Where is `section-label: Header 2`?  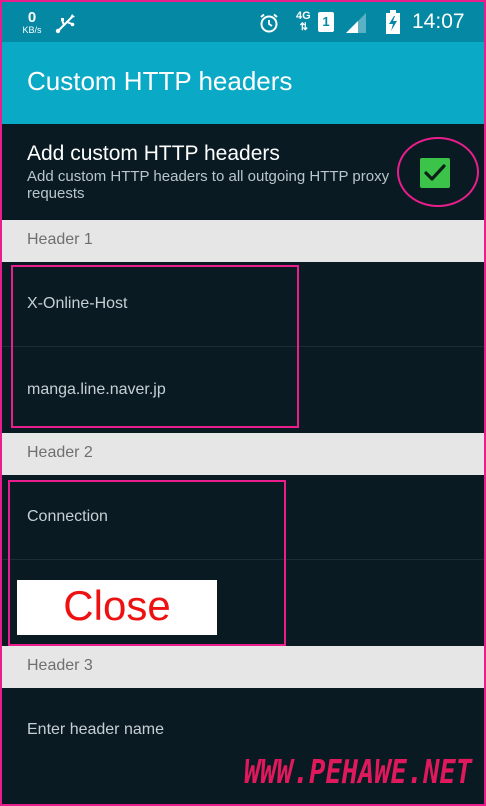
section-label: Header 2 is located at coordinates (60, 452).